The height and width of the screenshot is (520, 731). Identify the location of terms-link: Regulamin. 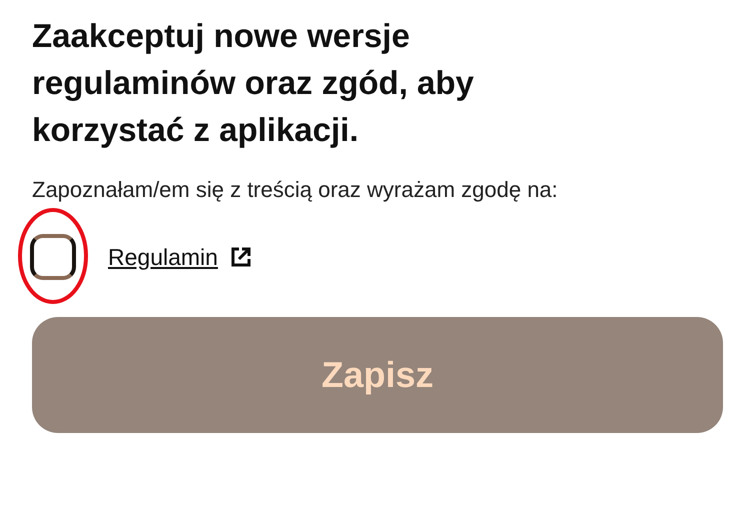
(180, 257).